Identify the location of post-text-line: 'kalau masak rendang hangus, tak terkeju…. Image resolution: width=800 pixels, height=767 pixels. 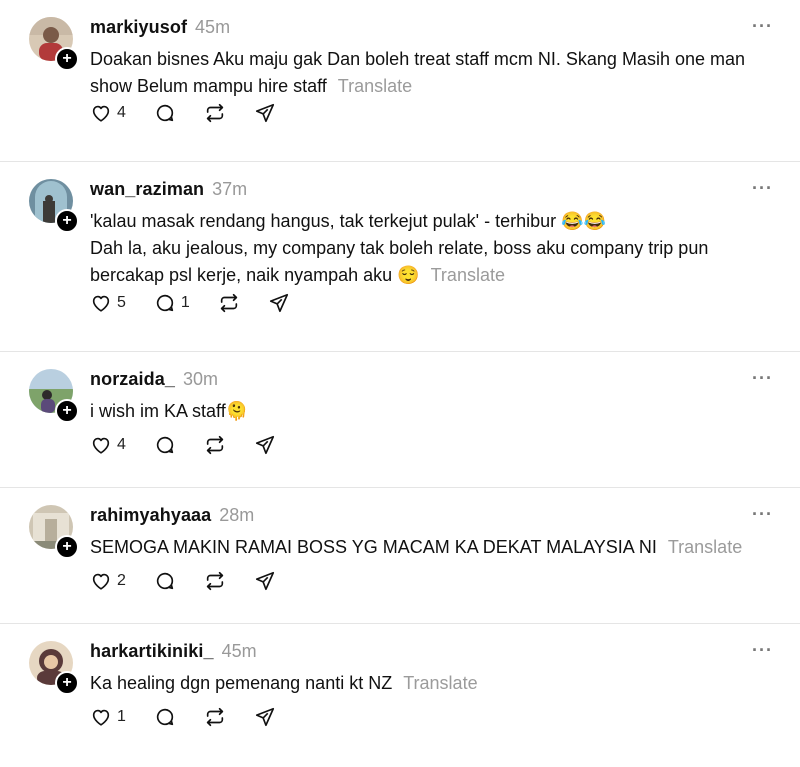
(348, 221).